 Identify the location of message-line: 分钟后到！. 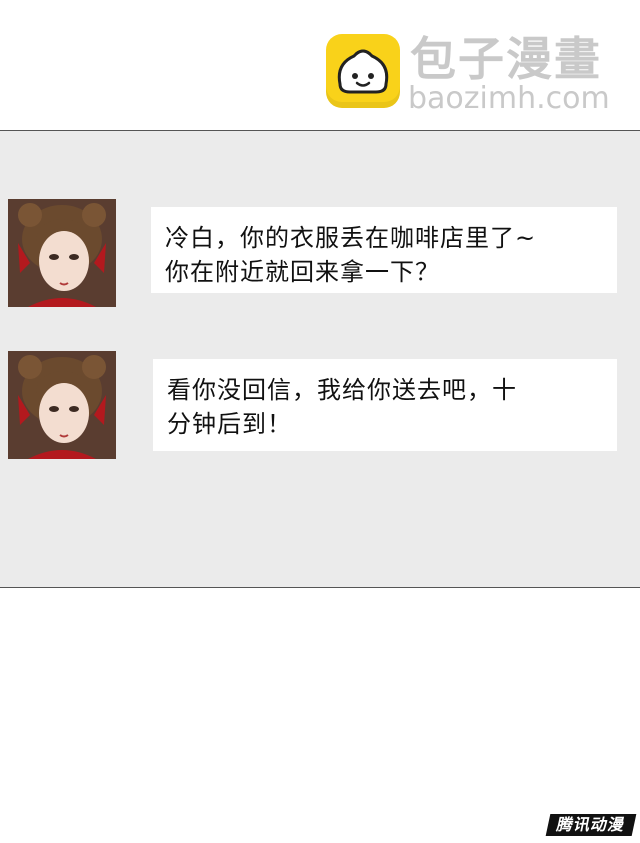
(229, 424).